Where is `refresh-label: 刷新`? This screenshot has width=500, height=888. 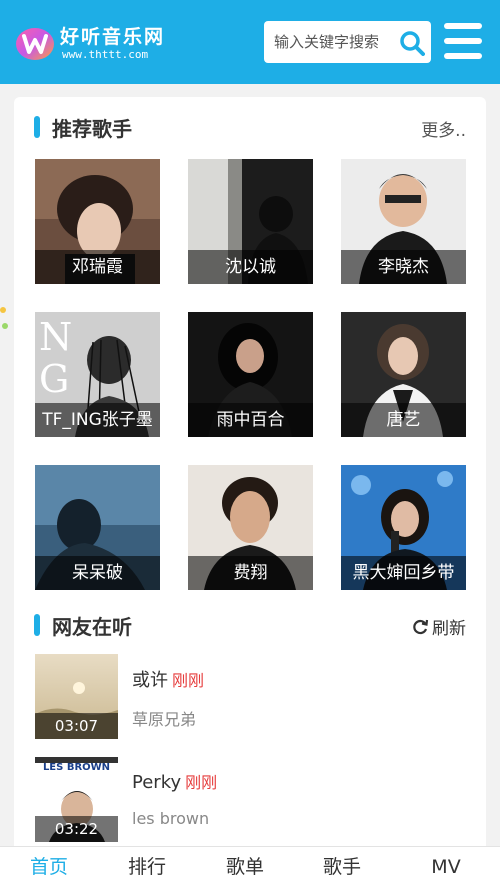
refresh-label: 刷新 is located at coordinates (449, 629).